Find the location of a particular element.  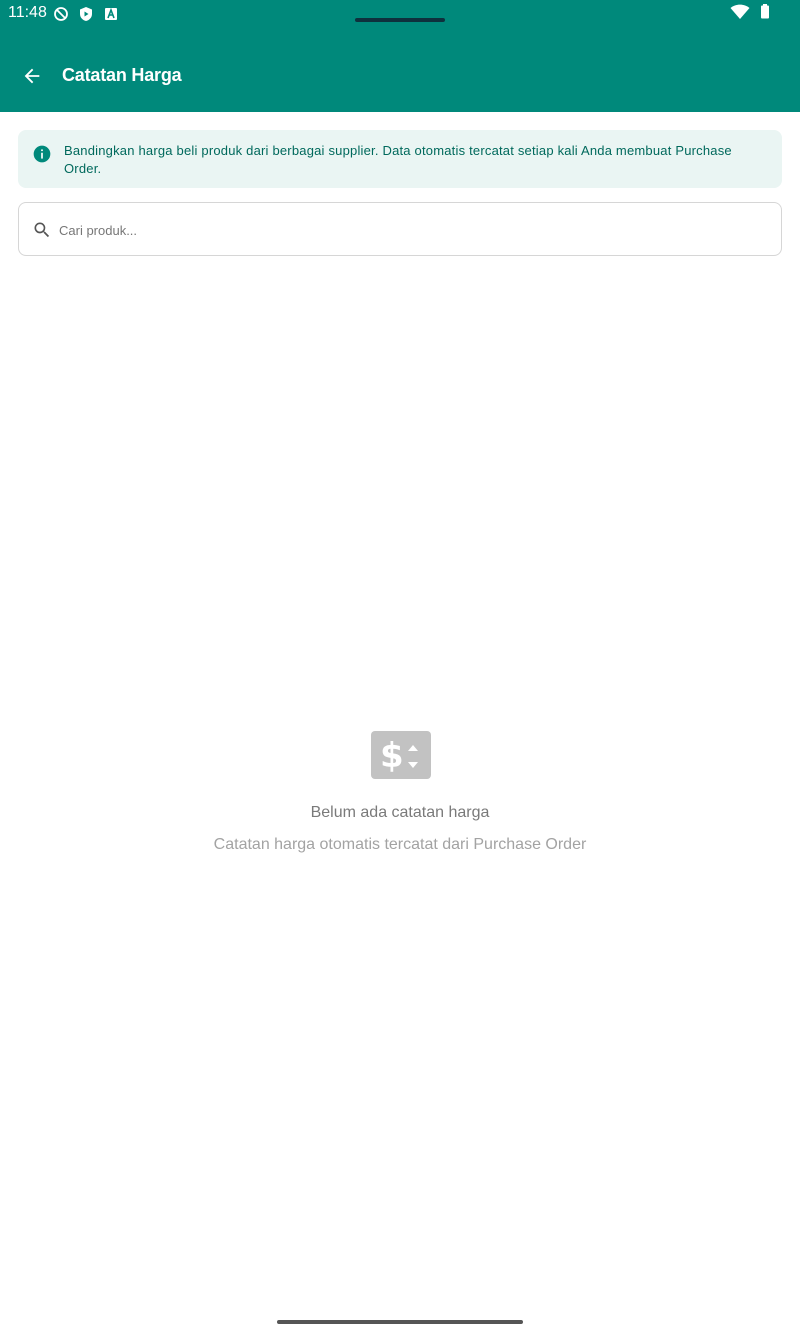

search-box is located at coordinates (400, 229).